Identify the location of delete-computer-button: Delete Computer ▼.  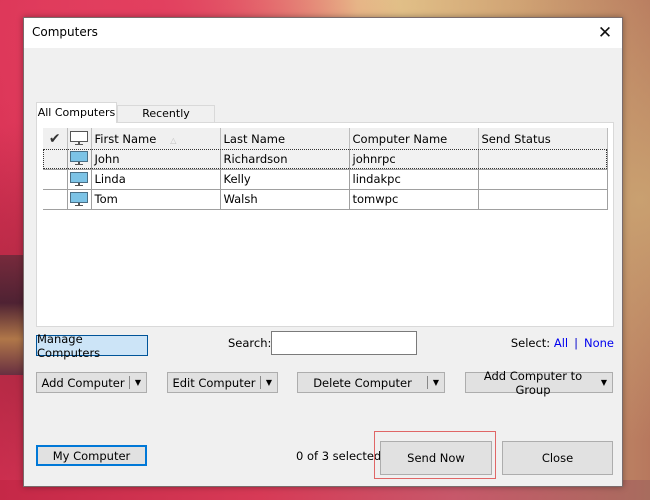
(371, 382).